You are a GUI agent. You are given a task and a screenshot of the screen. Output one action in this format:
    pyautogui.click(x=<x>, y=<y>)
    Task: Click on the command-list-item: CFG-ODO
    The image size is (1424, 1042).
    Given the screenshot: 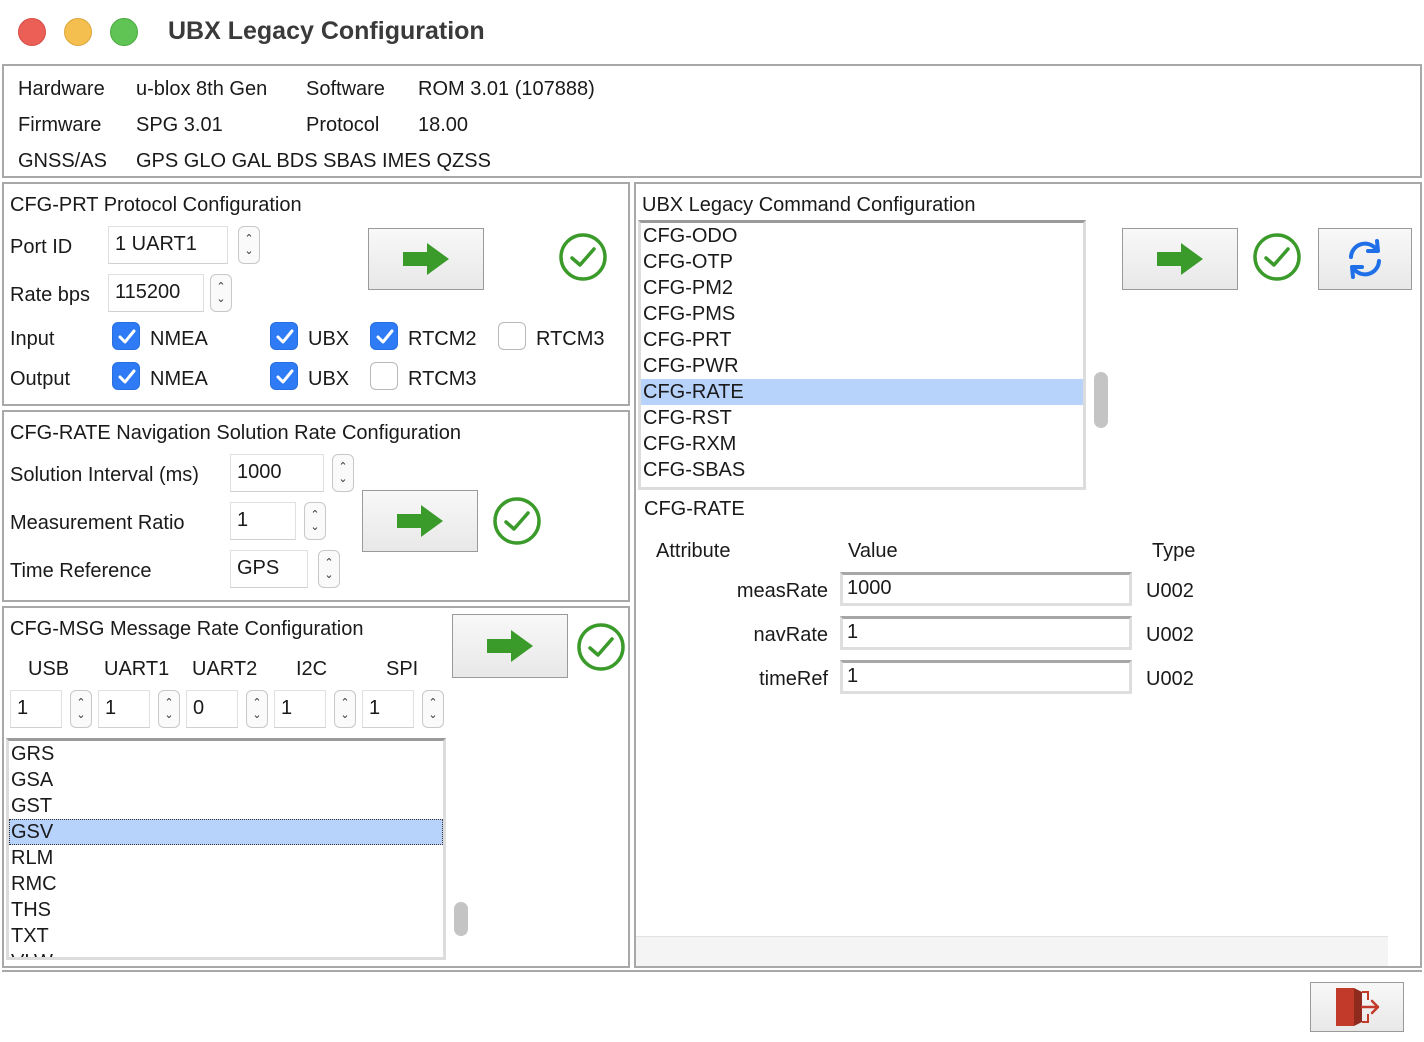 What is the action you would take?
    pyautogui.click(x=862, y=236)
    